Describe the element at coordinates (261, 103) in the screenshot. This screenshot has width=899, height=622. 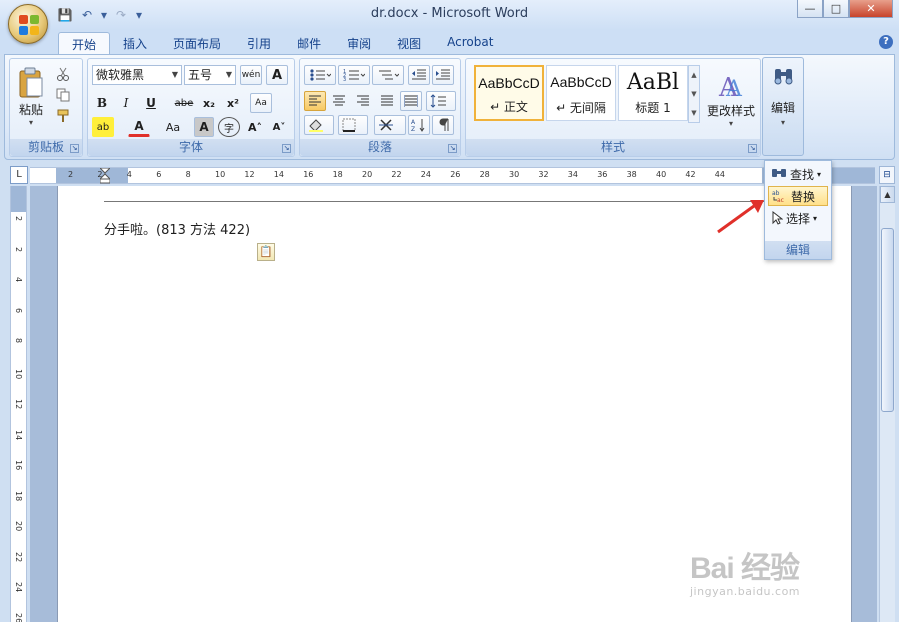
I see `clear-formatting-button: Aa` at that location.